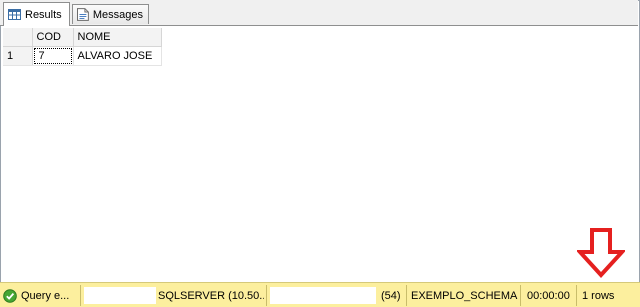 This screenshot has width=640, height=307. Describe the element at coordinates (323, 295) in the screenshot. I see `status-login-field` at that location.